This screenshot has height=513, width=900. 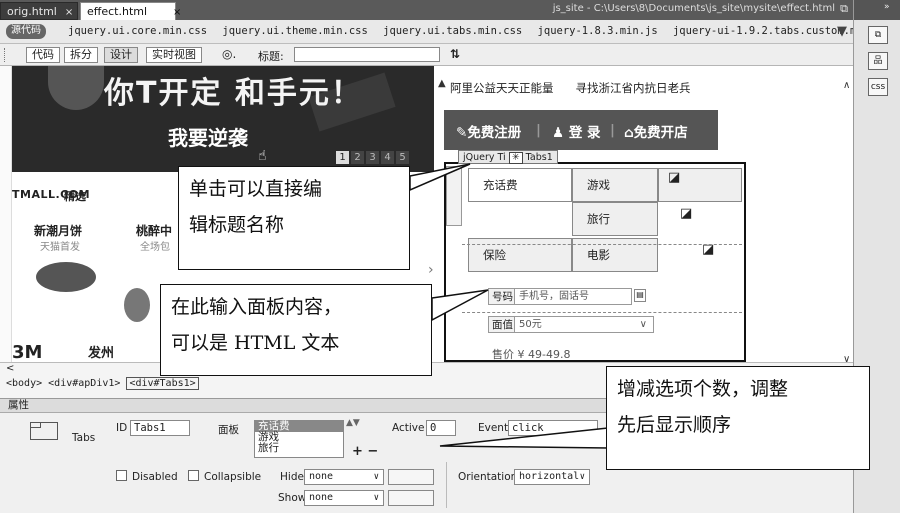 What do you see at coordinates (292, 477) in the screenshot?
I see `hide-label: Hide` at bounding box center [292, 477].